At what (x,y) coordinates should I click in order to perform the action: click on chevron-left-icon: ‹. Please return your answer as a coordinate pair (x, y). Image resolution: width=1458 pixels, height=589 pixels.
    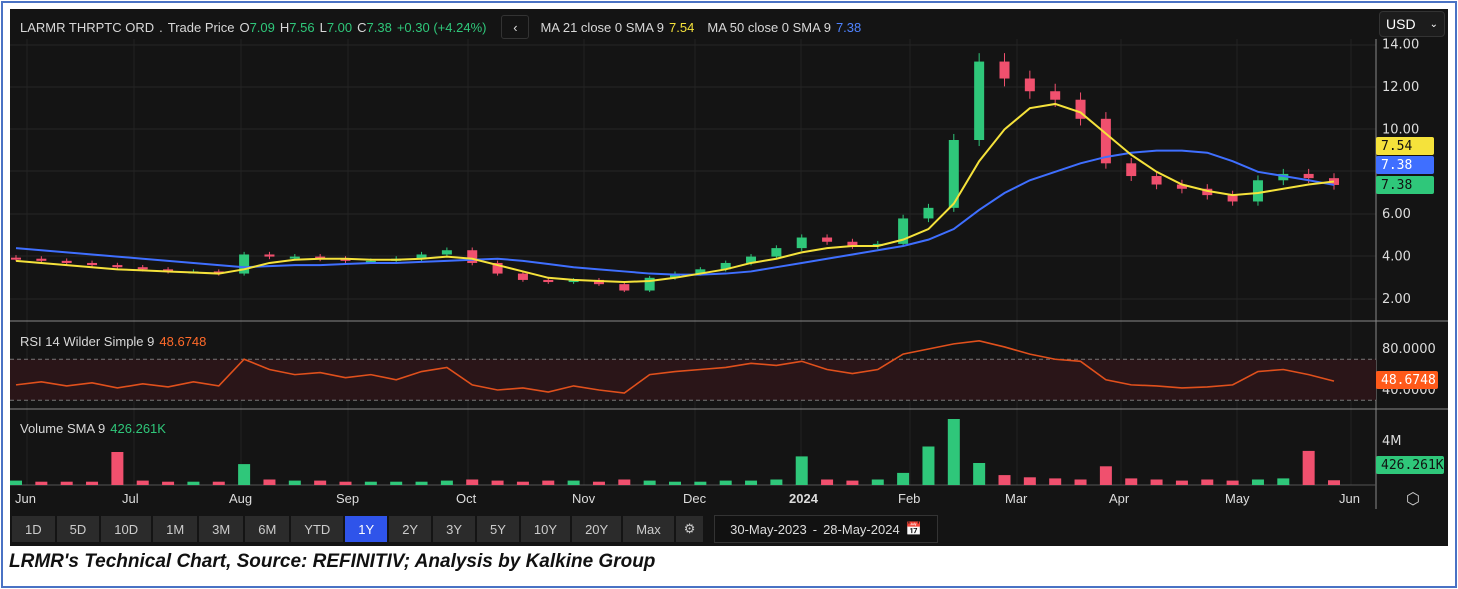
    Looking at the image, I should click on (515, 27).